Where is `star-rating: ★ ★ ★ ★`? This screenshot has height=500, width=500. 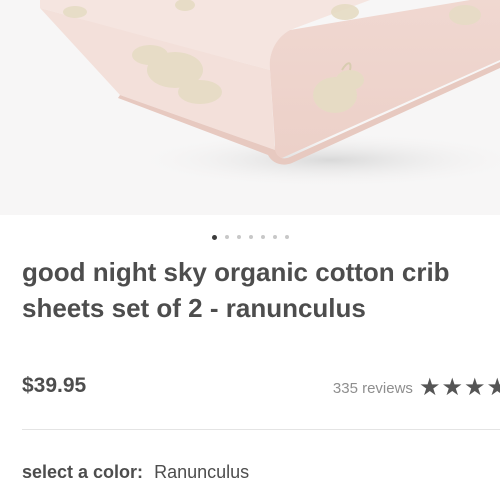
star-rating: ★ ★ ★ ★ is located at coordinates (459, 388).